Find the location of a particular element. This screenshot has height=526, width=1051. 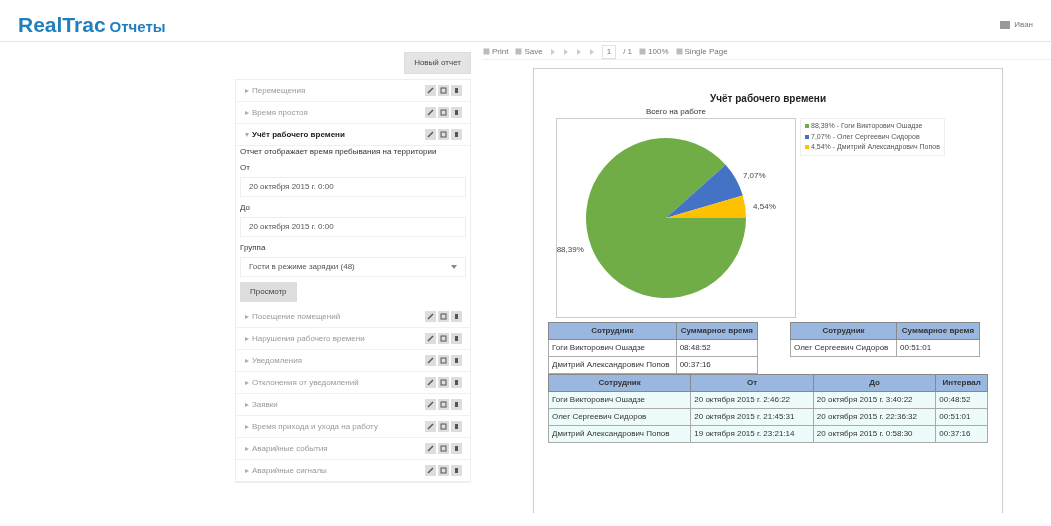

data-label: 7,07% is located at coordinates (754, 176).